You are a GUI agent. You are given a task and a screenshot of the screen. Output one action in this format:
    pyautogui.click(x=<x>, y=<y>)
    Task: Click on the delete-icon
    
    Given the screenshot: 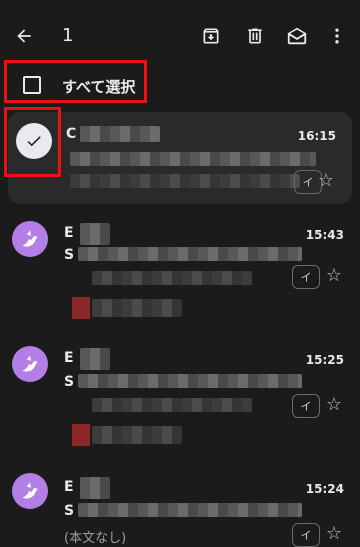 What is the action you would take?
    pyautogui.click(x=255, y=36)
    